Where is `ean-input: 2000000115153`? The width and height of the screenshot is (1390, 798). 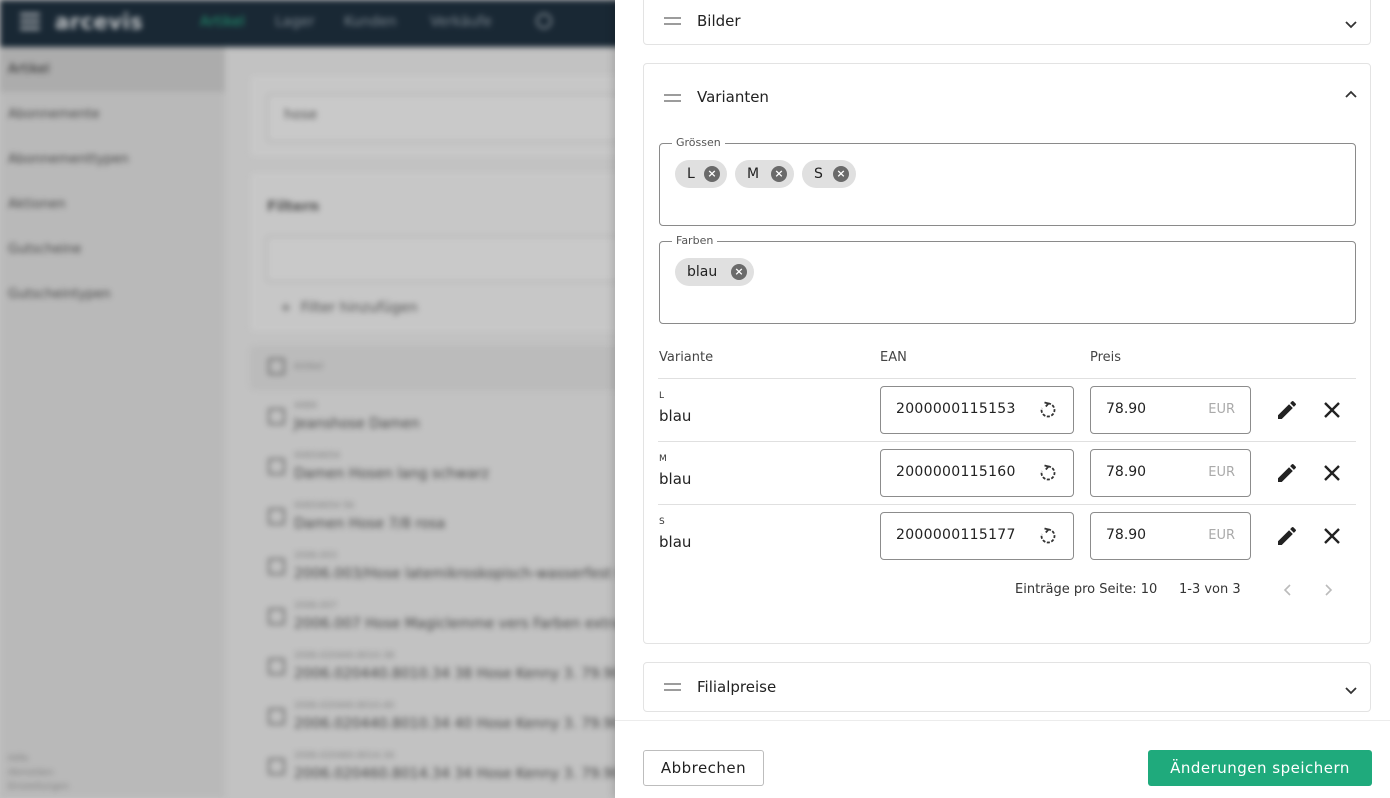 ean-input: 2000000115153 is located at coordinates (977, 410).